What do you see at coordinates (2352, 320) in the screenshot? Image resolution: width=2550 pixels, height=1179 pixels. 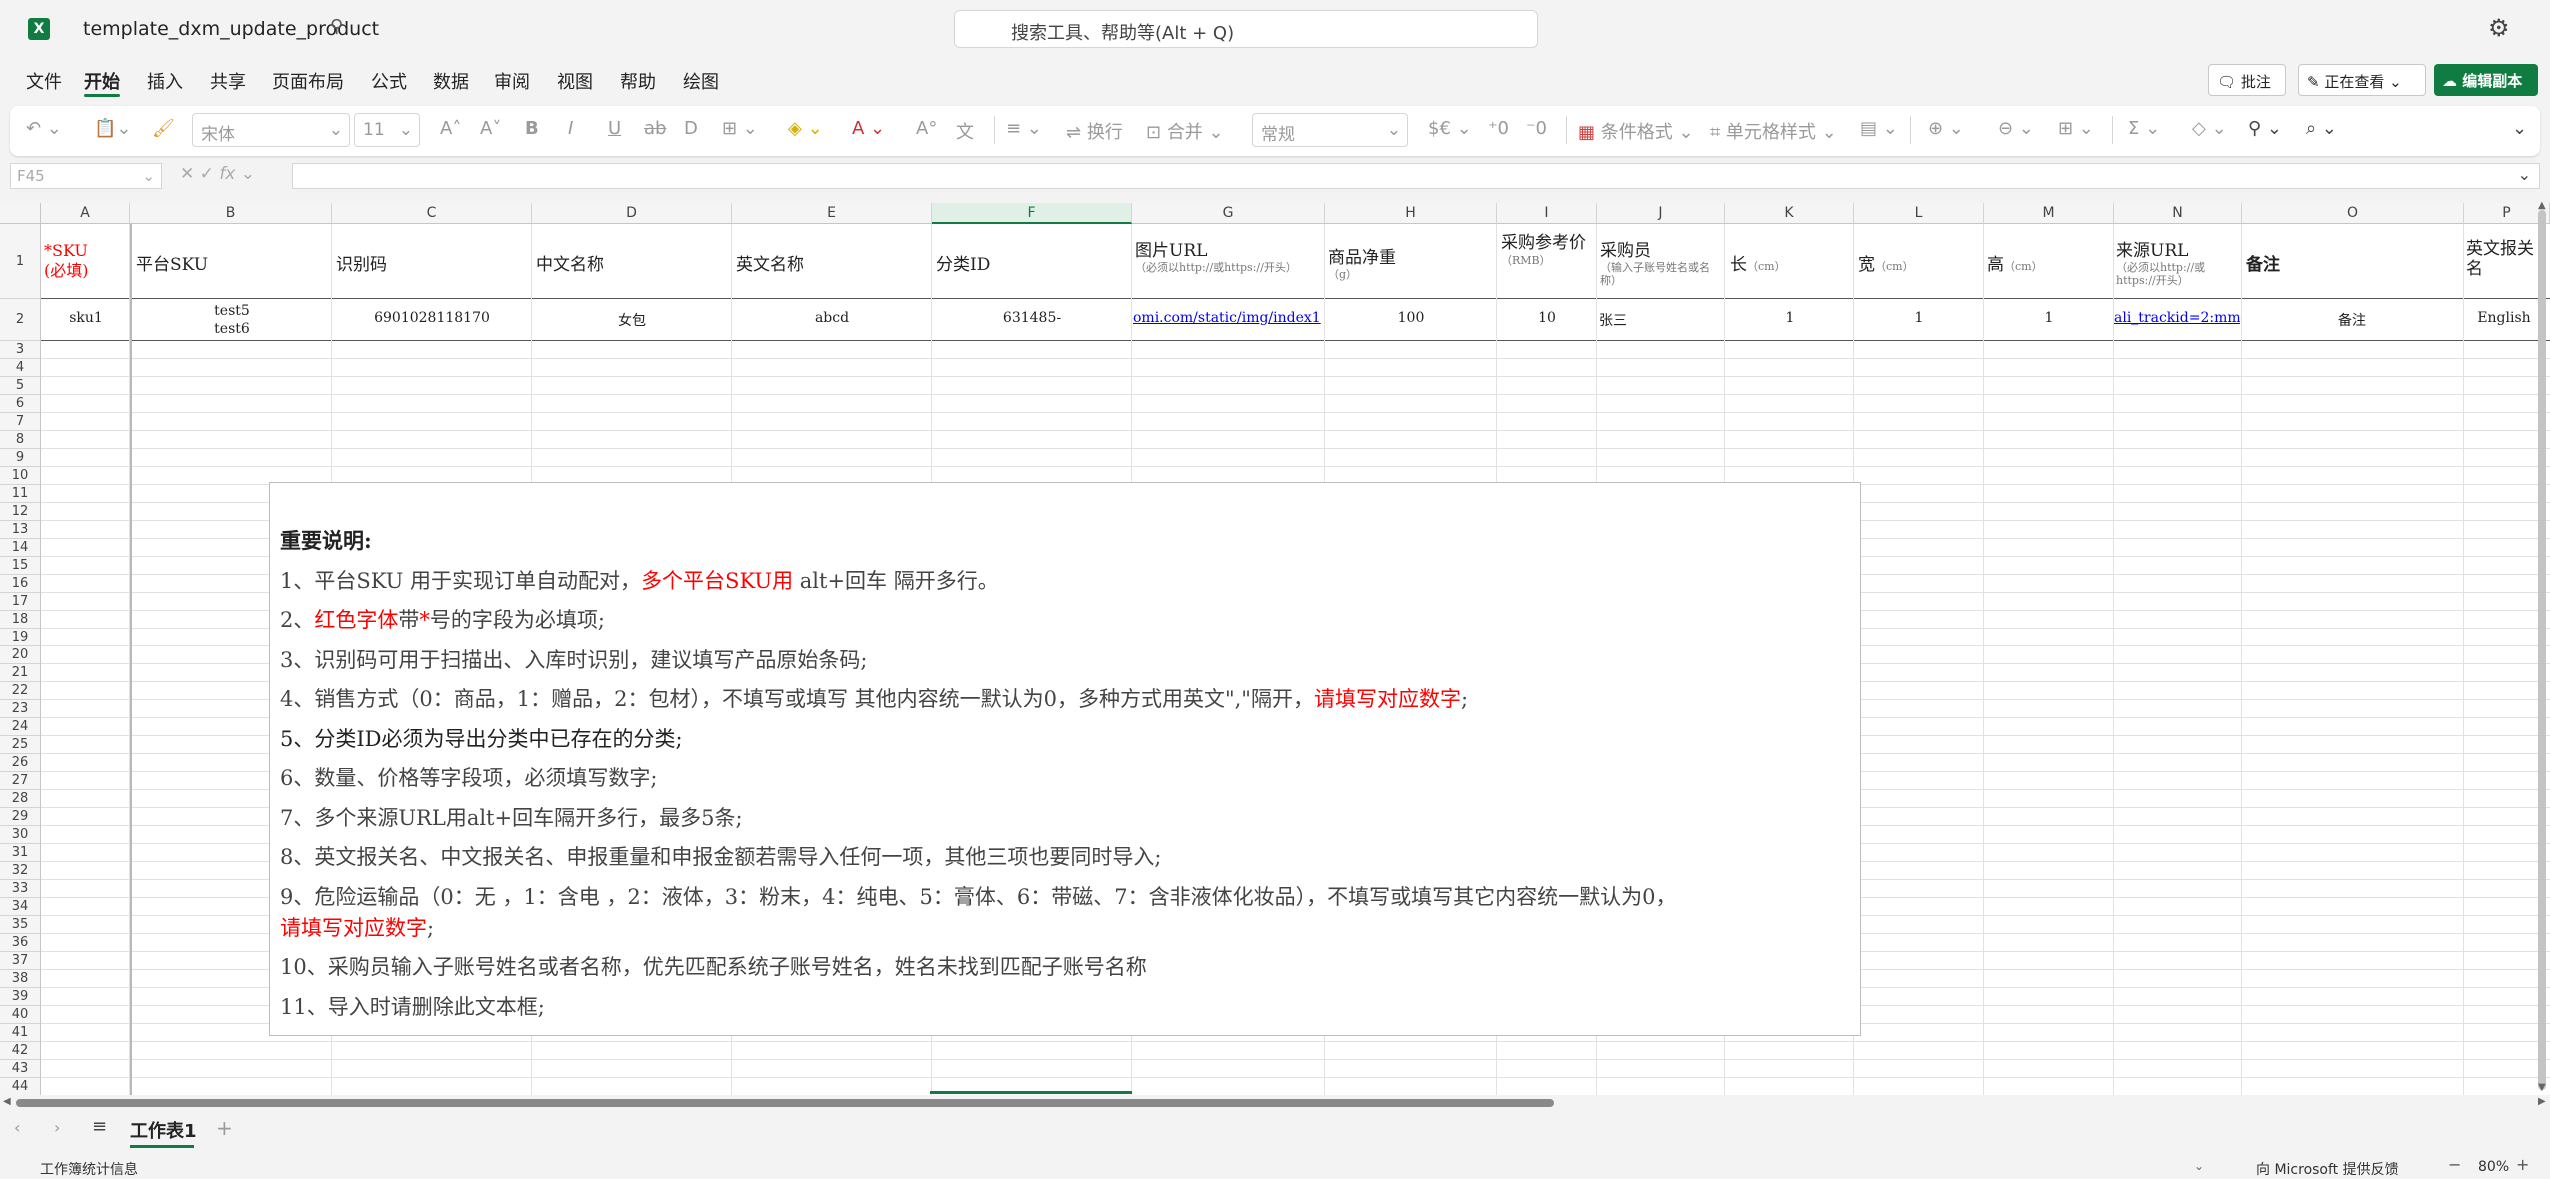 I see `cell-o2: 备注` at bounding box center [2352, 320].